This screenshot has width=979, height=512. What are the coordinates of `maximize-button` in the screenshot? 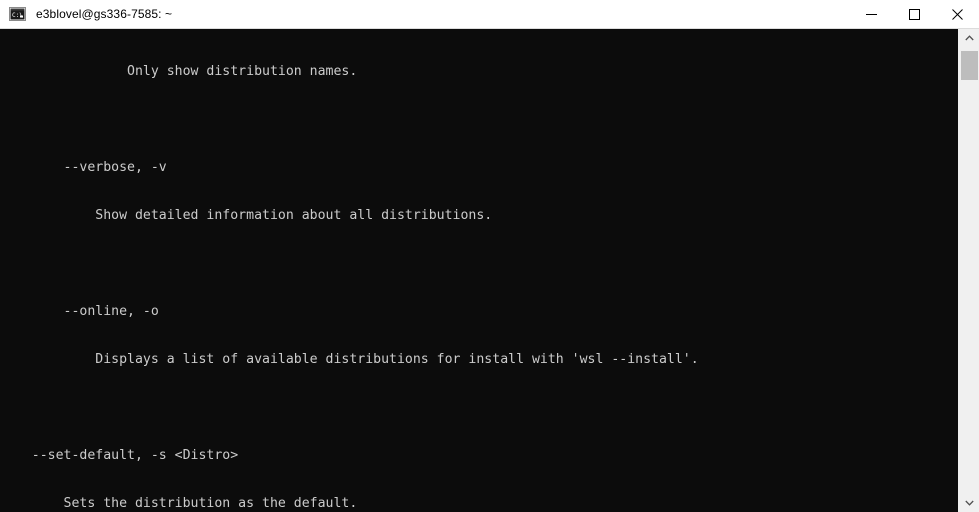 It's located at (914, 14).